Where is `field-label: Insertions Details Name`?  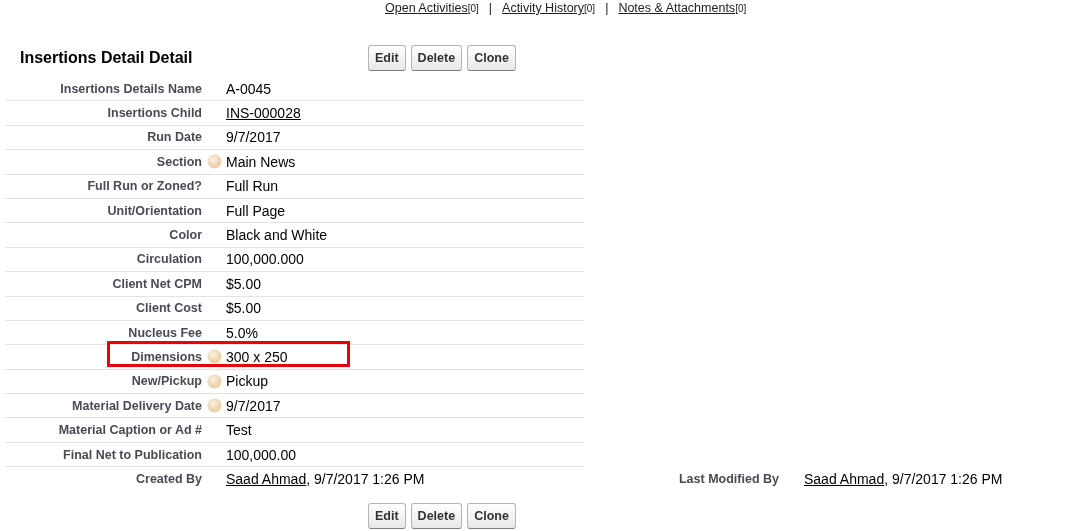 field-label: Insertions Details Name is located at coordinates (130, 88).